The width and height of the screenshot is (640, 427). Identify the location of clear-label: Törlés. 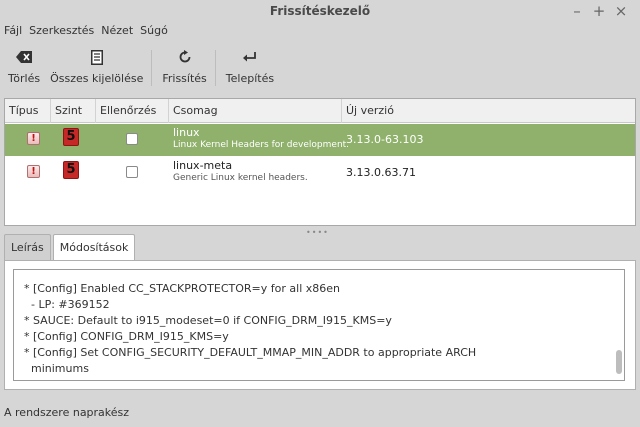
(24, 78).